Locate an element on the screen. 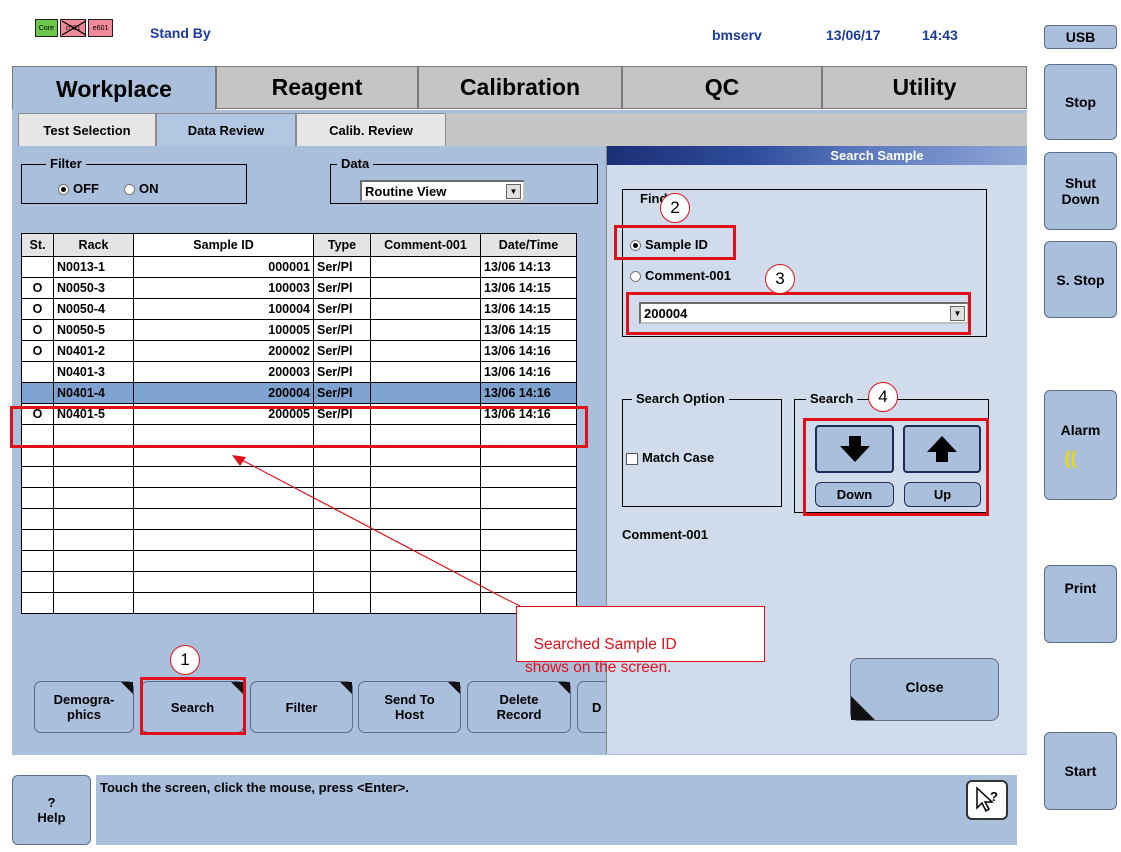 Image resolution: width=1121 pixels, height=852 pixels. table-row: N0013-1 000001 Ser/Pl 13/06 14:13 is located at coordinates (299, 267).